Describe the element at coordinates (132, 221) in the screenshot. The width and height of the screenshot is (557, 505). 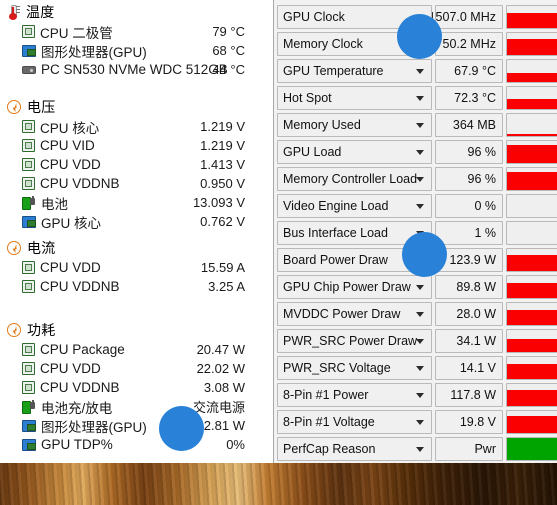
I see `sensor-row: GPU 核心 0.762 V` at that location.